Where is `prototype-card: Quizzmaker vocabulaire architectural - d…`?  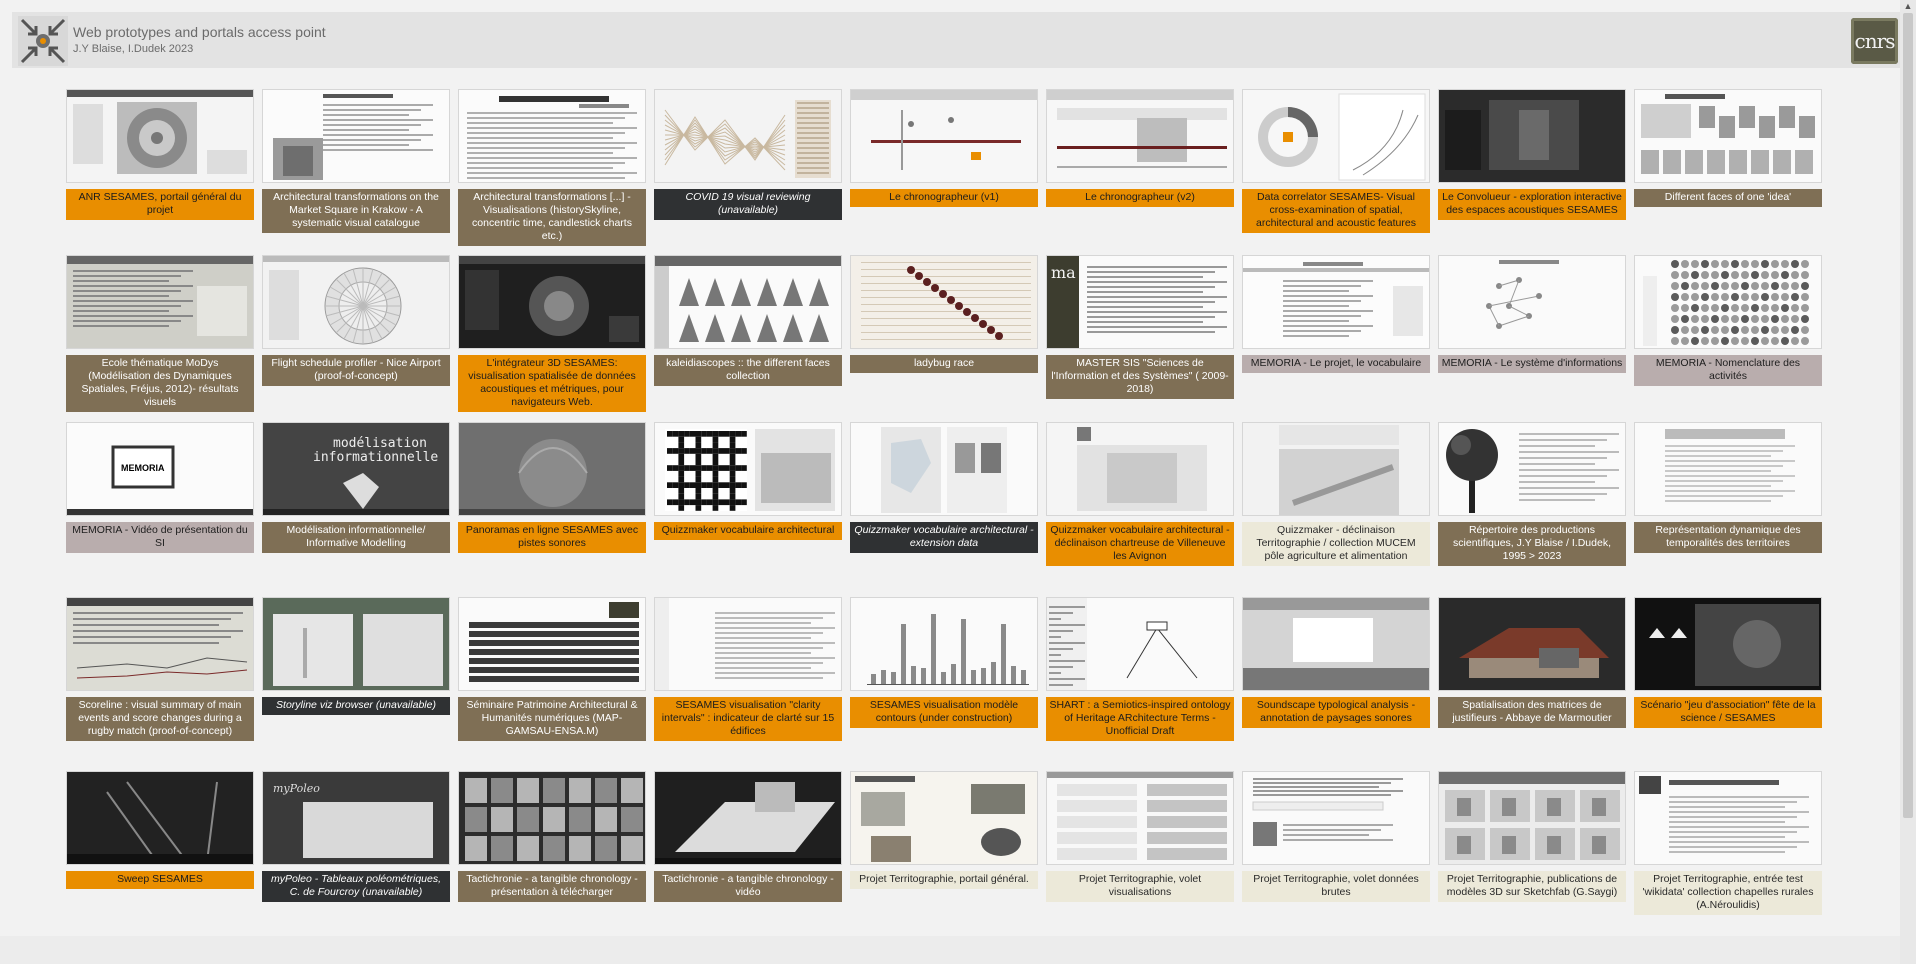
prototype-card: Quizzmaker vocabulaire architectural - d… is located at coordinates (1140, 494).